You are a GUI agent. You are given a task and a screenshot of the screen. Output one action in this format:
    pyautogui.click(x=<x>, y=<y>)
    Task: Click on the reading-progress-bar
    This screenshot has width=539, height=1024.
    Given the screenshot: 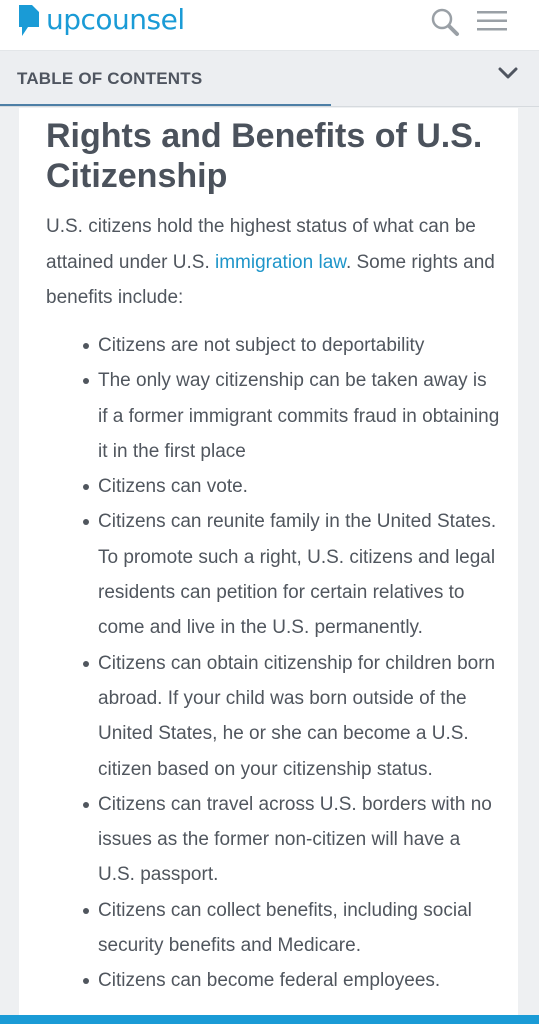 What is the action you would take?
    pyautogui.click(x=165, y=105)
    